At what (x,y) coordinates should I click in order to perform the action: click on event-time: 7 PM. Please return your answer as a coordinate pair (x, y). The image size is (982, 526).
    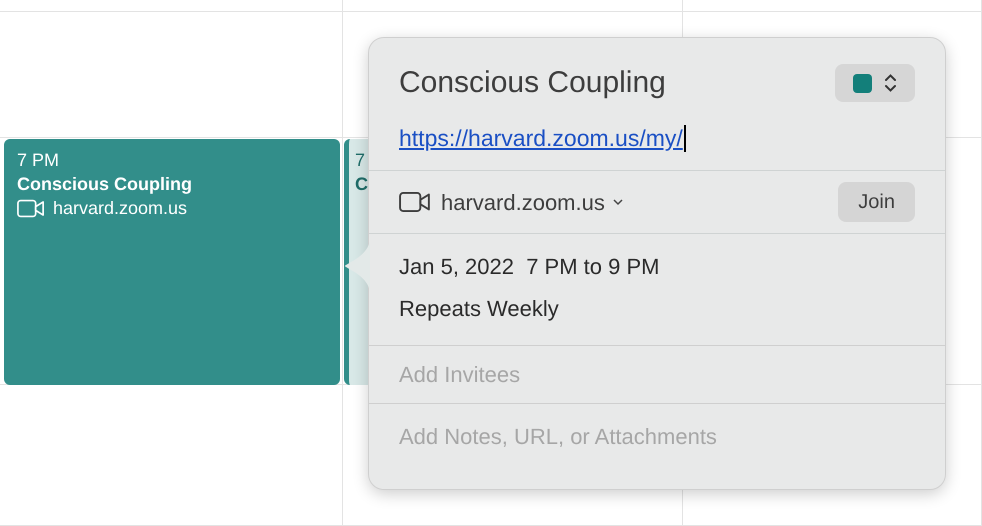
    Looking at the image, I should click on (38, 160).